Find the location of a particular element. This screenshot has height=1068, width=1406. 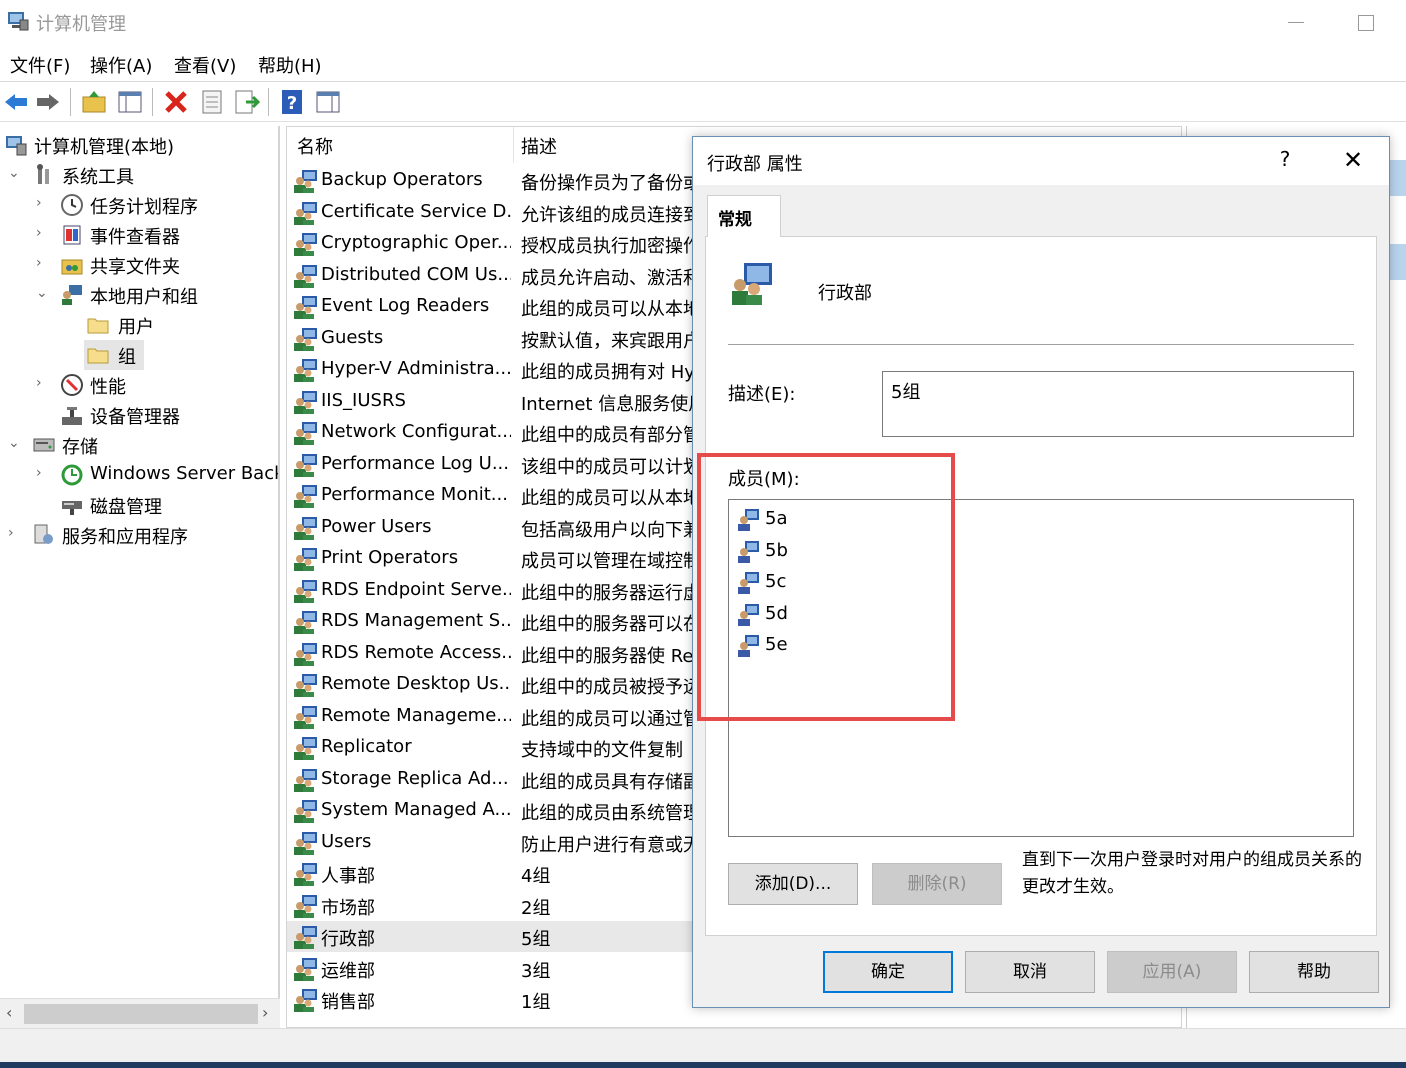

group-description-cell: 2组 is located at coordinates (536, 908).